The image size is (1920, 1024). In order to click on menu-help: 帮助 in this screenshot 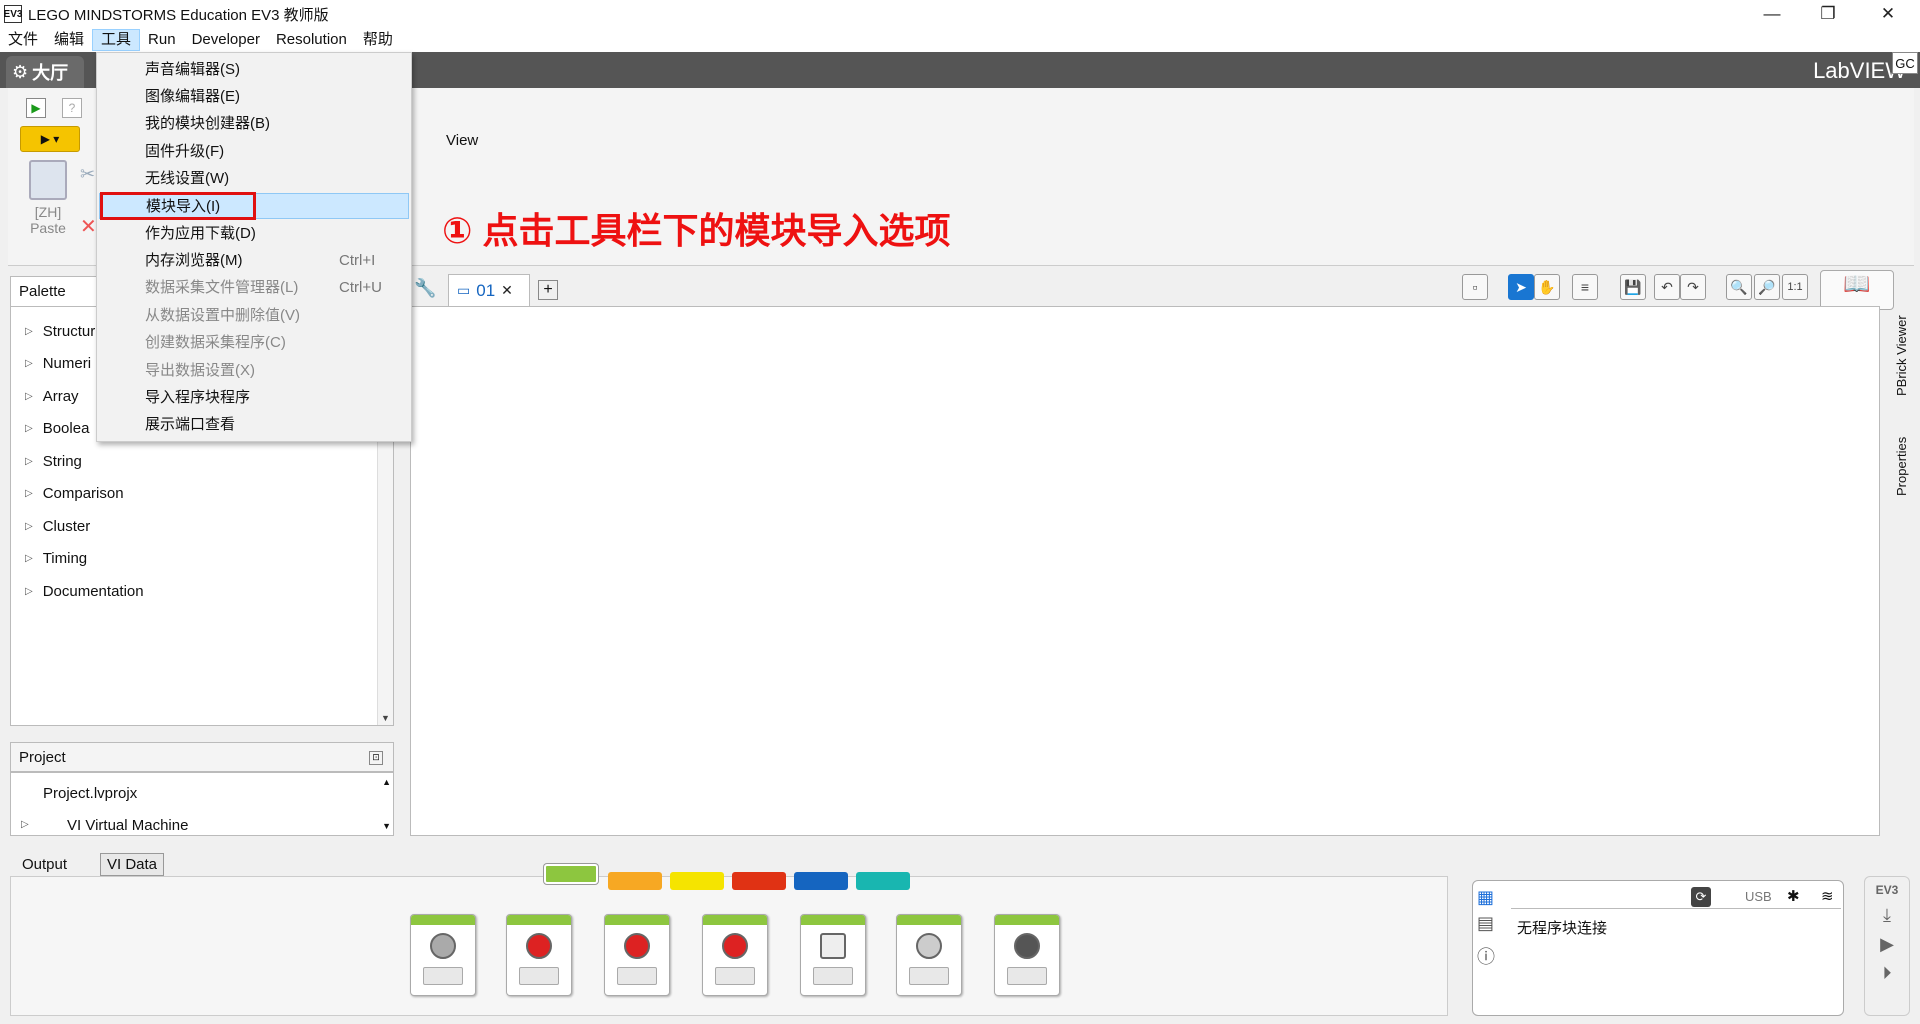, I will do `click(378, 40)`.